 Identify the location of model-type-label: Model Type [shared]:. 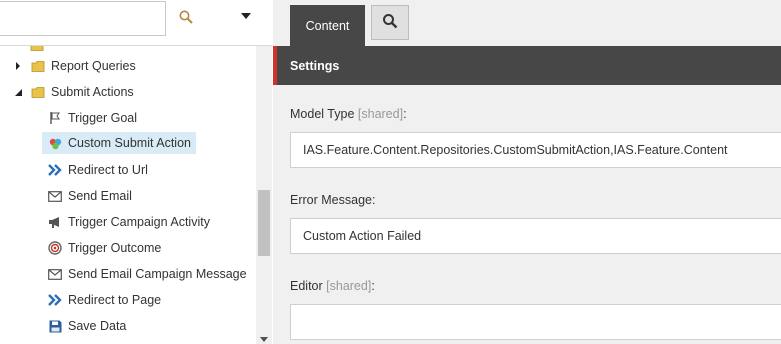
(348, 114).